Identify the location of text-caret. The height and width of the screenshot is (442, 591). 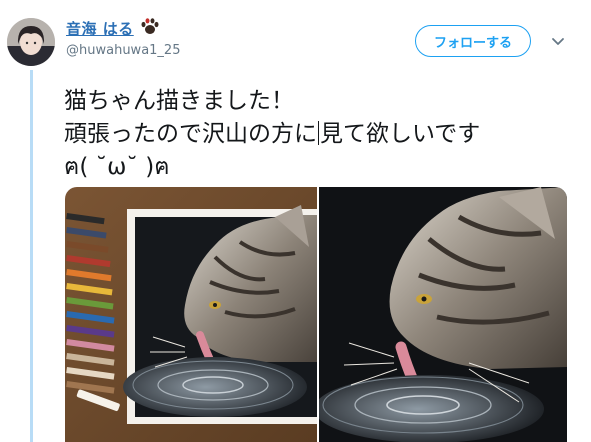
(318, 133).